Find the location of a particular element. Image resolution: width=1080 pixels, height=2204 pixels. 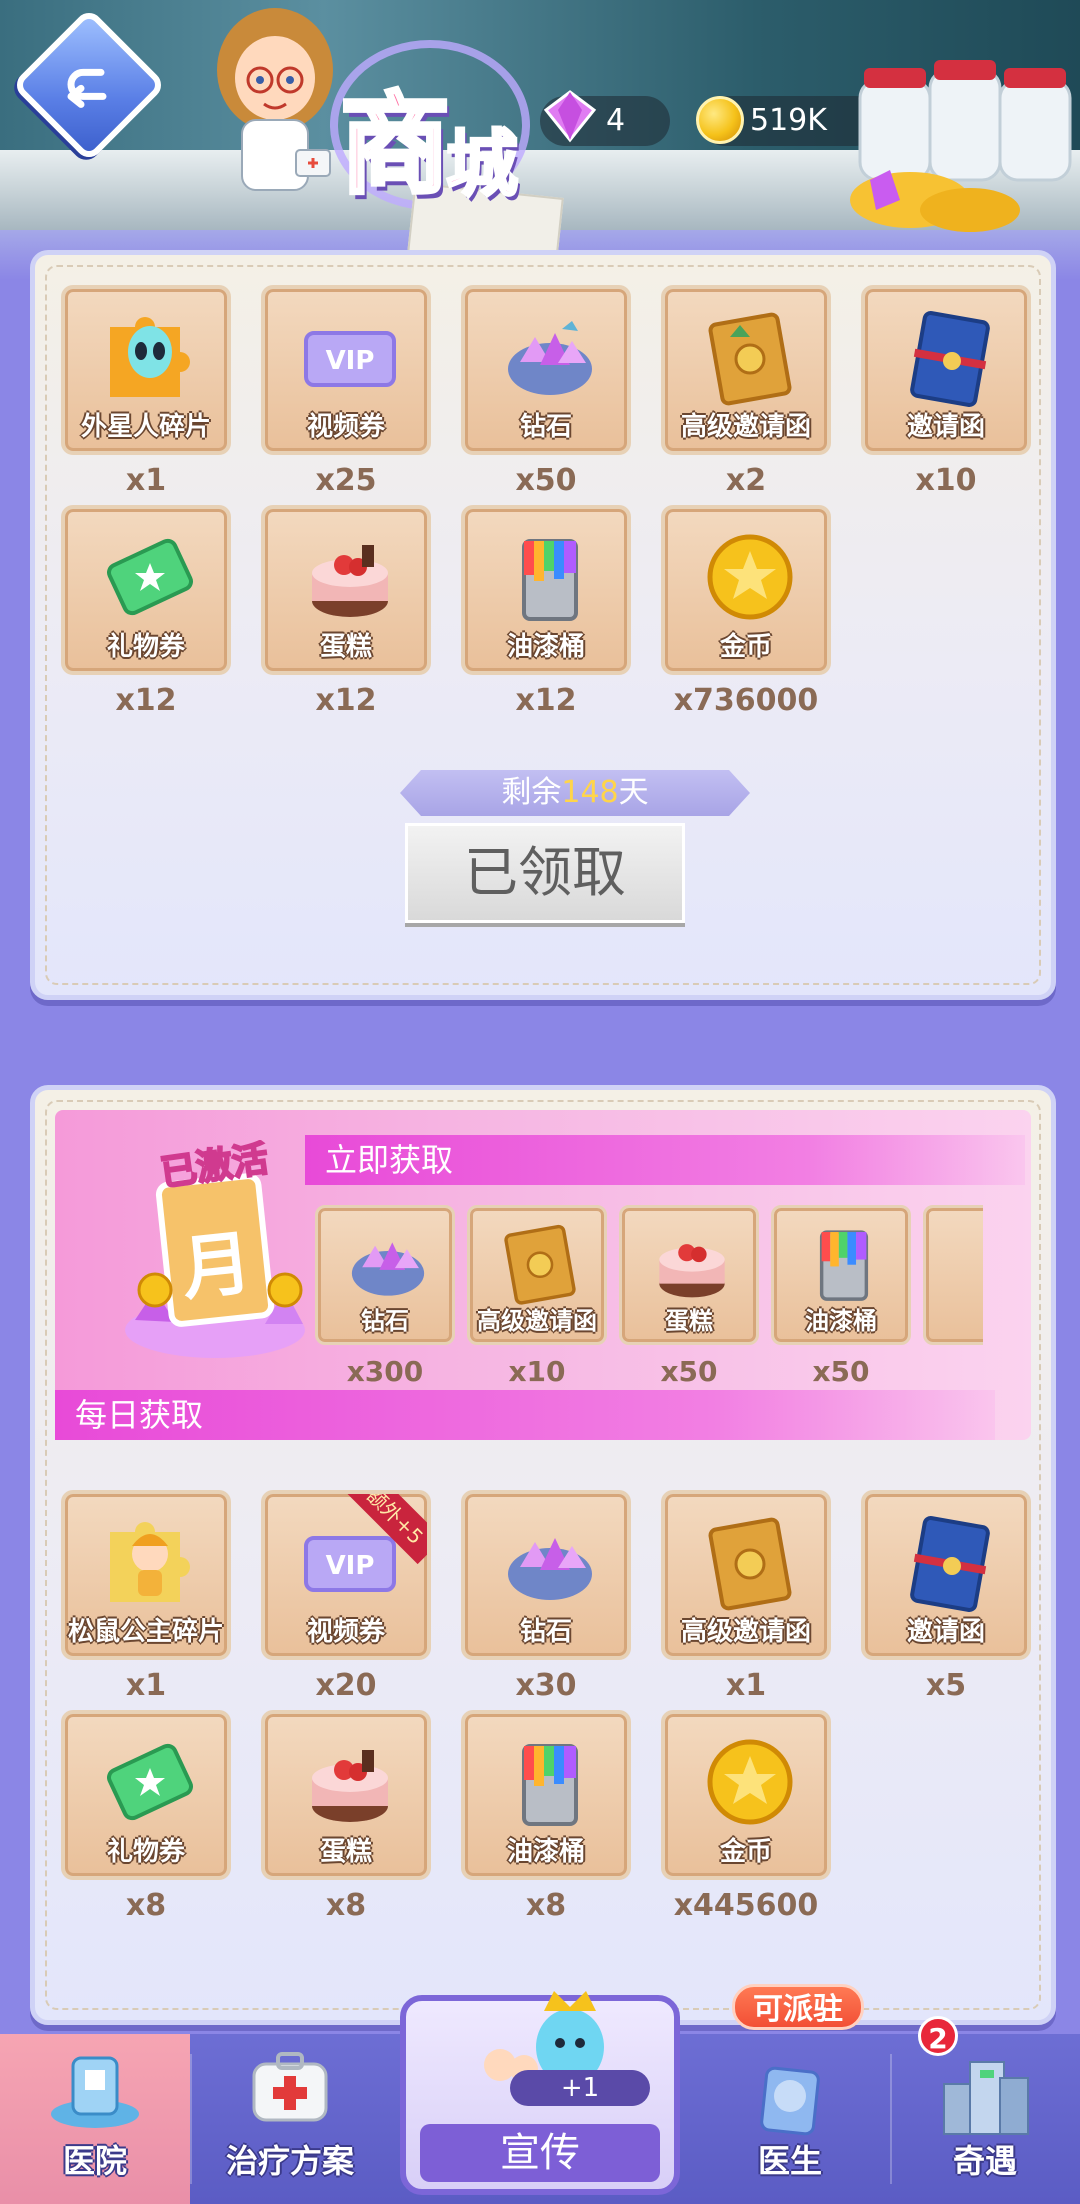

reward-label: 外星人碎片 is located at coordinates (145, 427).